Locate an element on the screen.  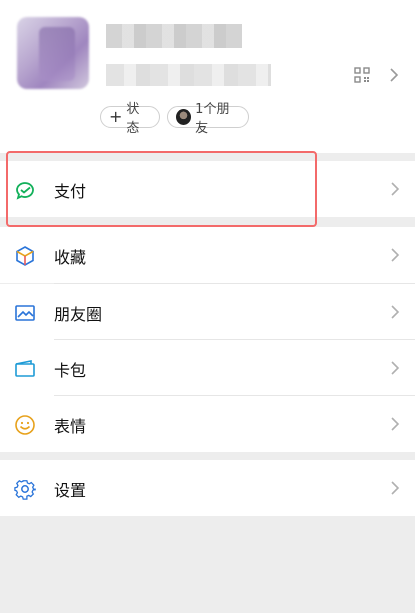
cube-icon is located at coordinates (25, 256).